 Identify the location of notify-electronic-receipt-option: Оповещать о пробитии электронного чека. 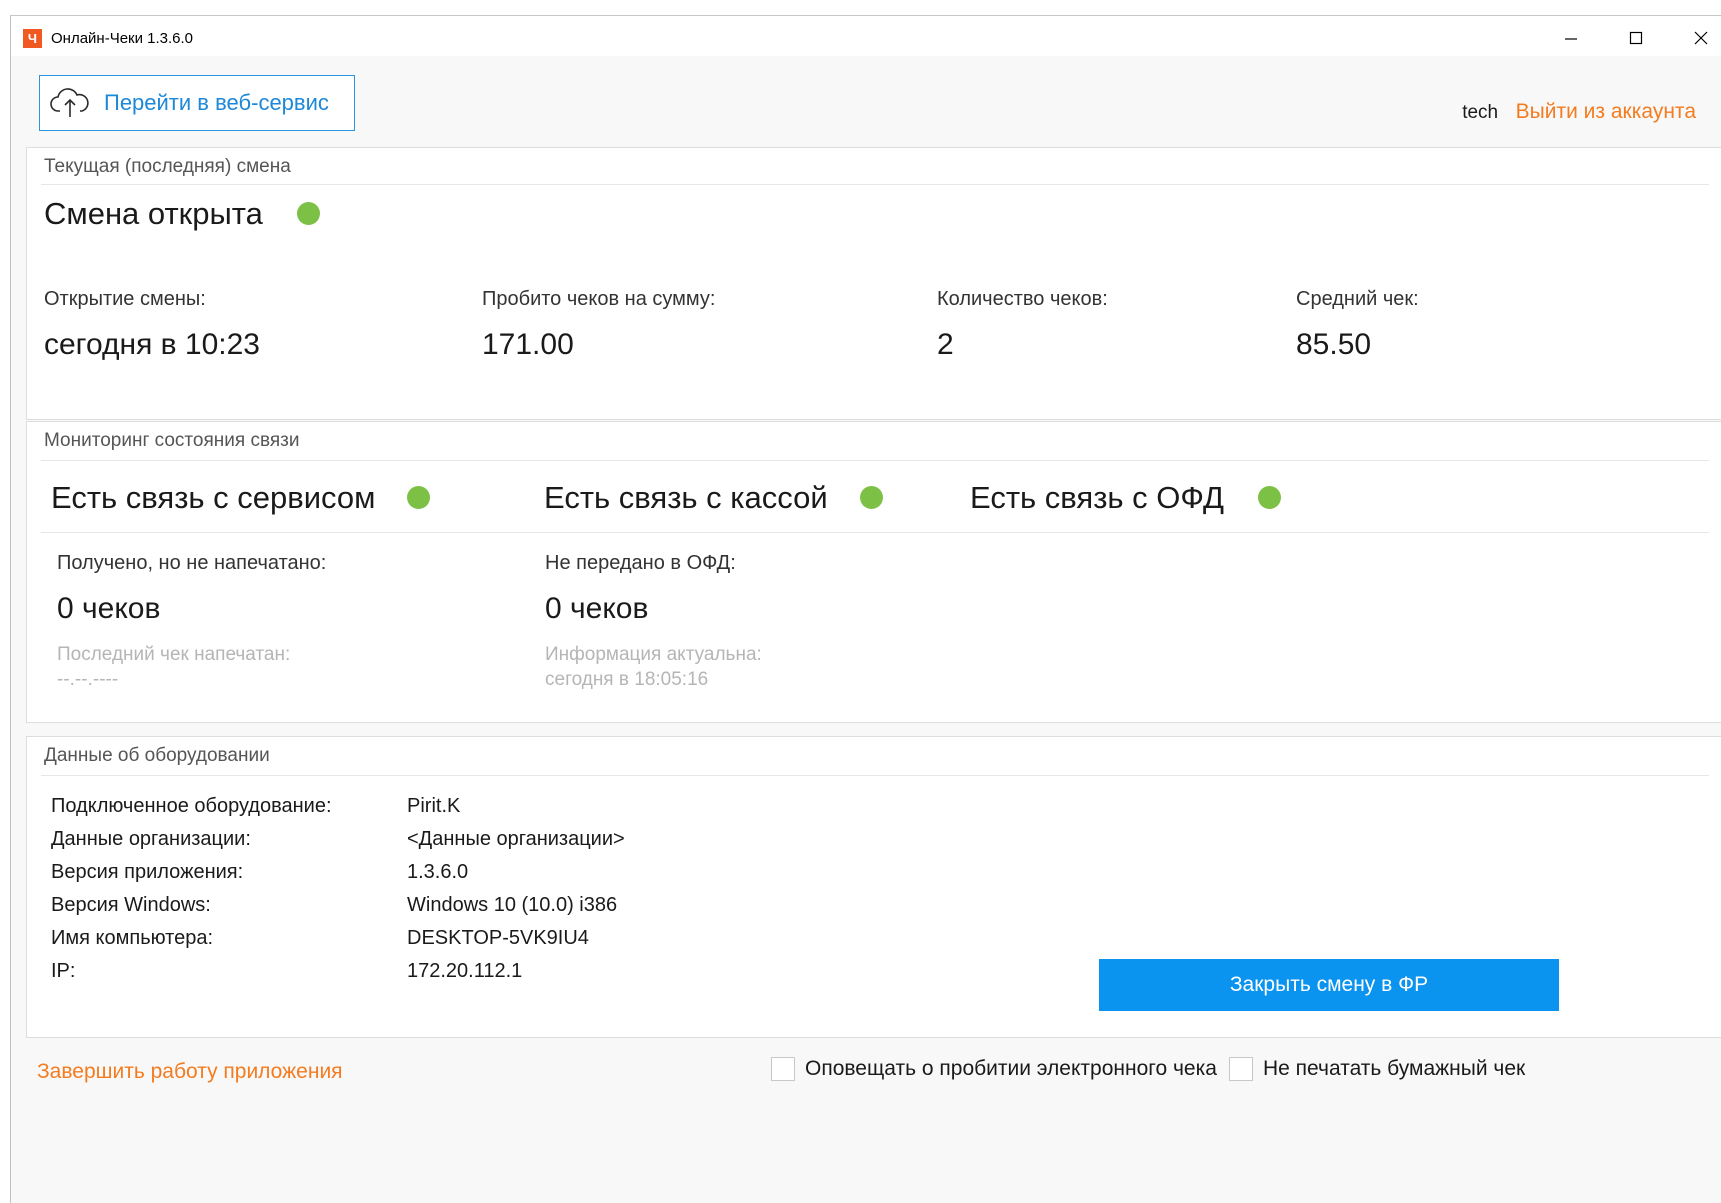
(994, 1069).